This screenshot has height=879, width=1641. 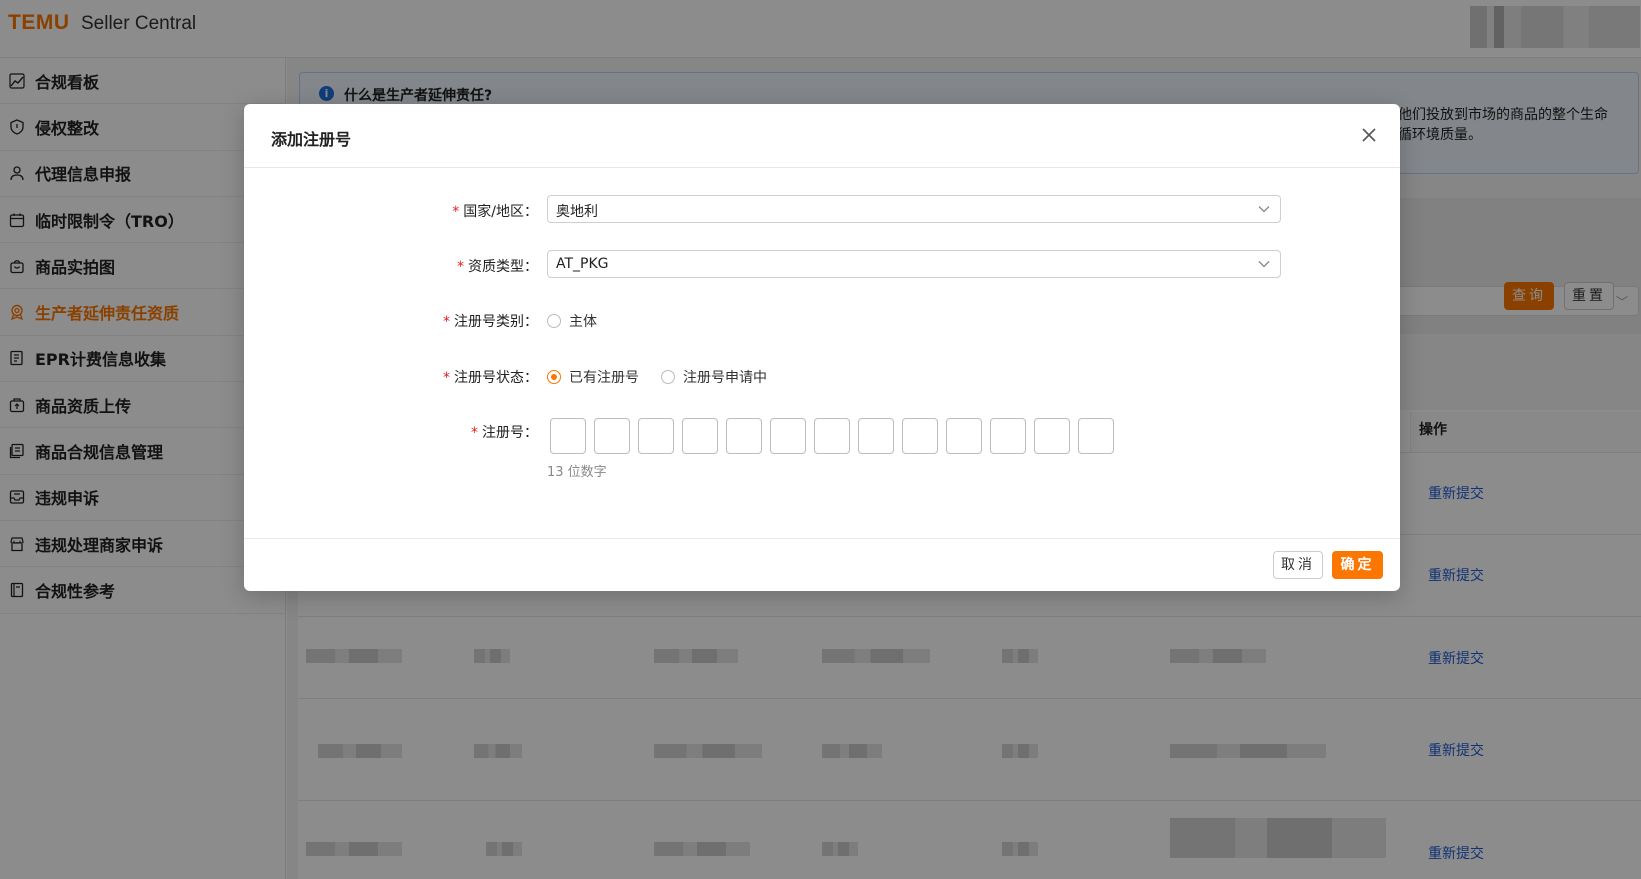 I want to click on type-value: AT_PKG, so click(x=582, y=264).